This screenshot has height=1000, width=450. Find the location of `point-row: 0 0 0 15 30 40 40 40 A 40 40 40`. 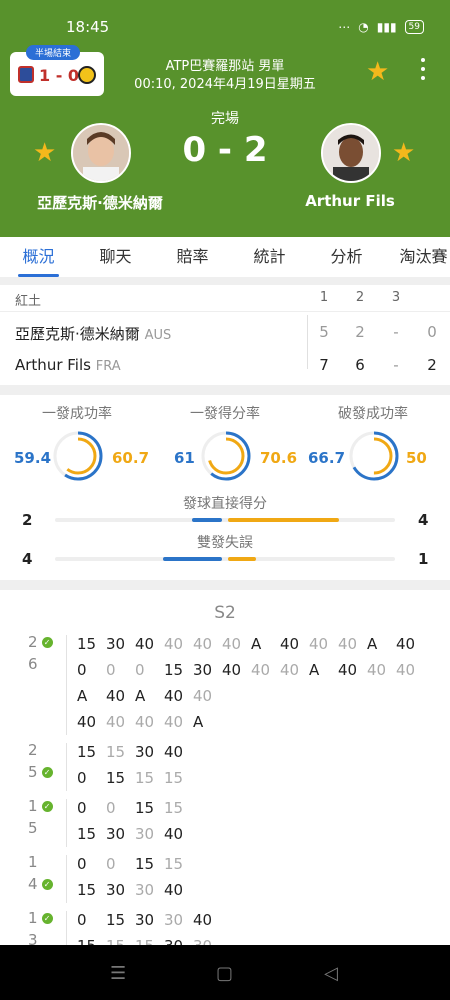

point-row: 0 0 0 15 30 40 40 40 A 40 40 40 is located at coordinates (254, 670).